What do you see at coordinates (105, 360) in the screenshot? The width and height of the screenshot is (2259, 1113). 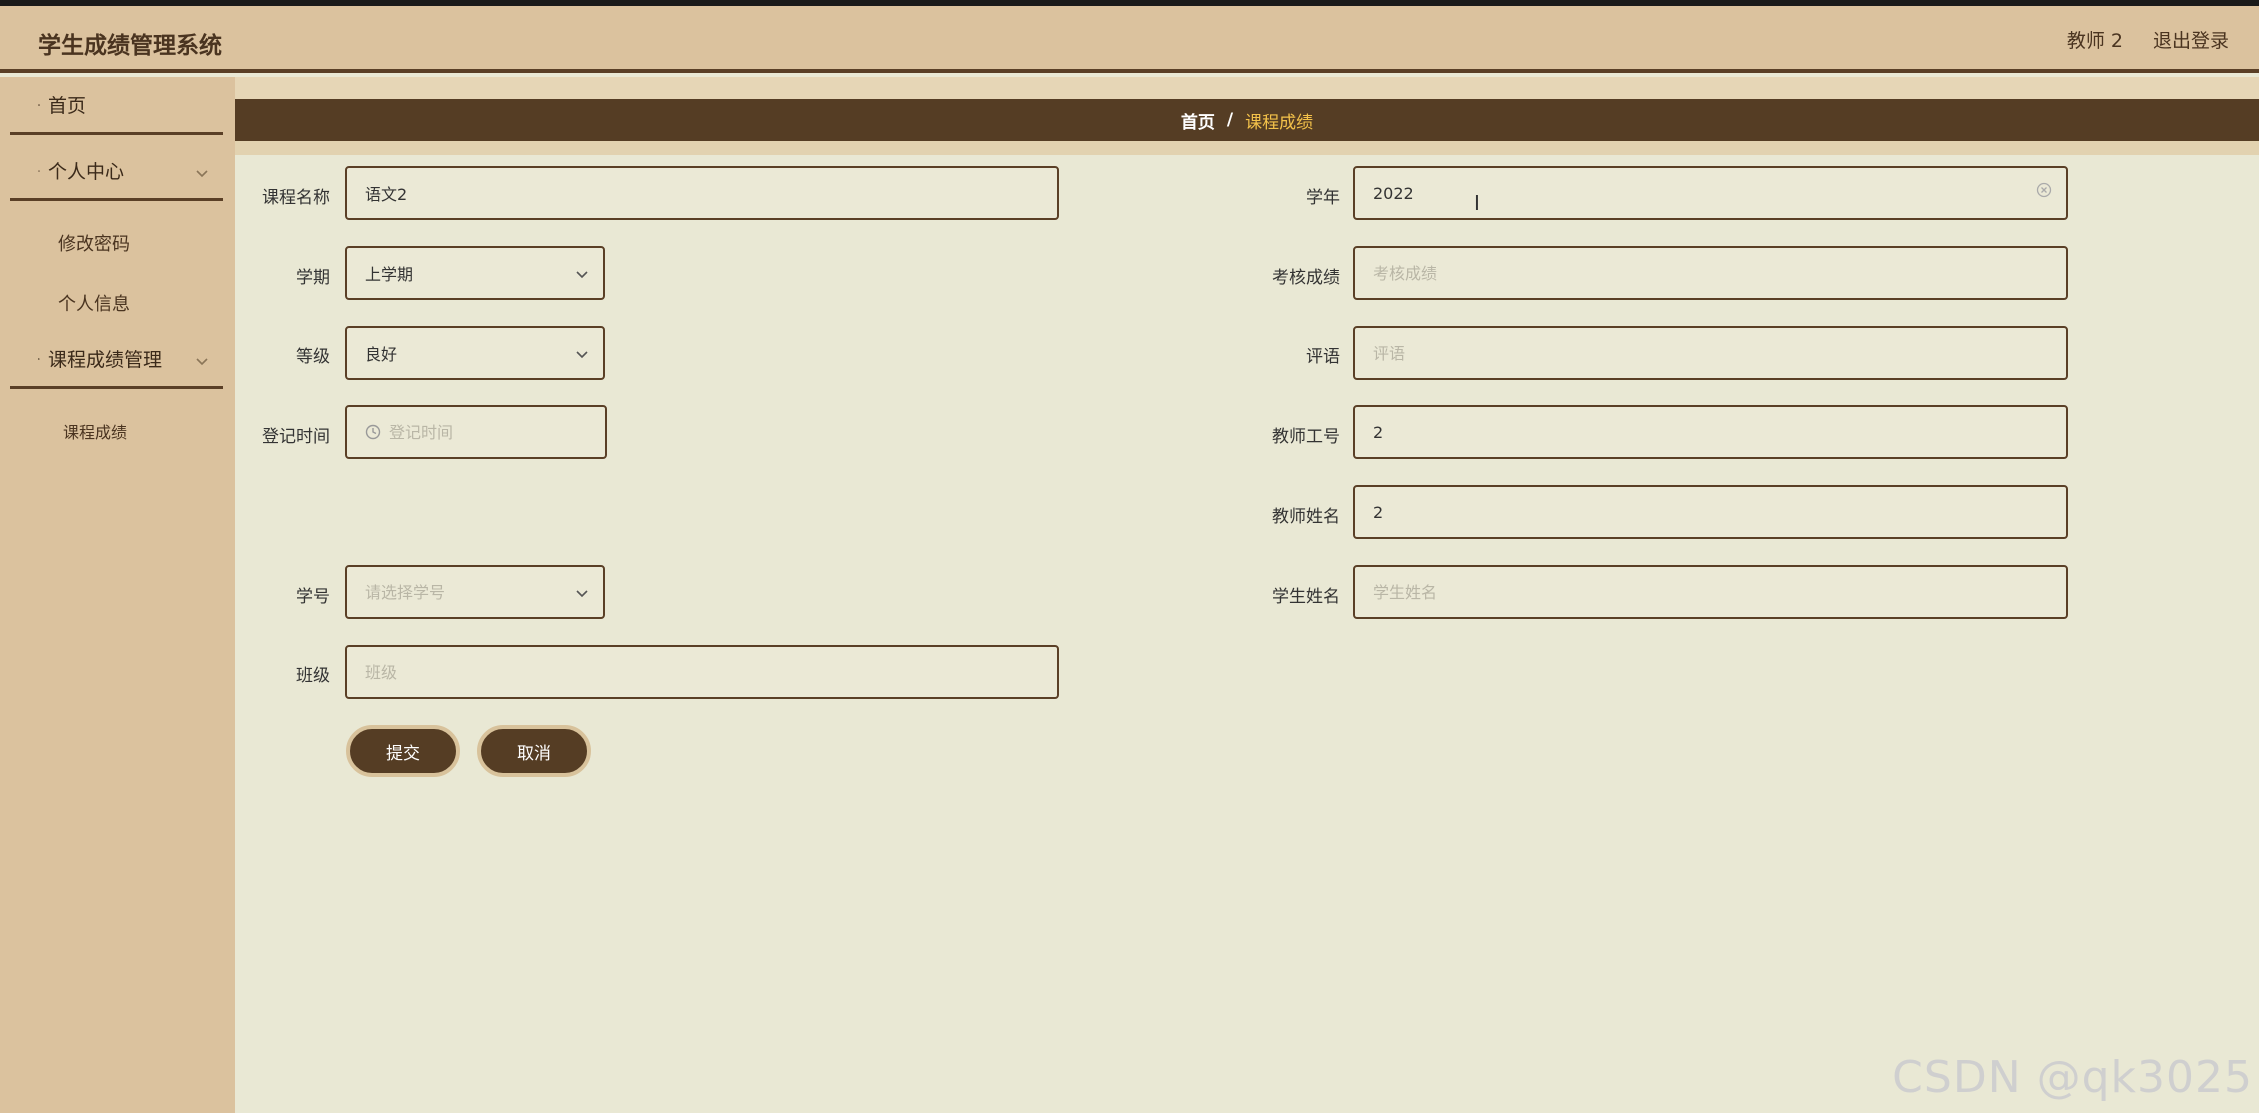 I see `sidebar-item-label: 课程成绩管理` at bounding box center [105, 360].